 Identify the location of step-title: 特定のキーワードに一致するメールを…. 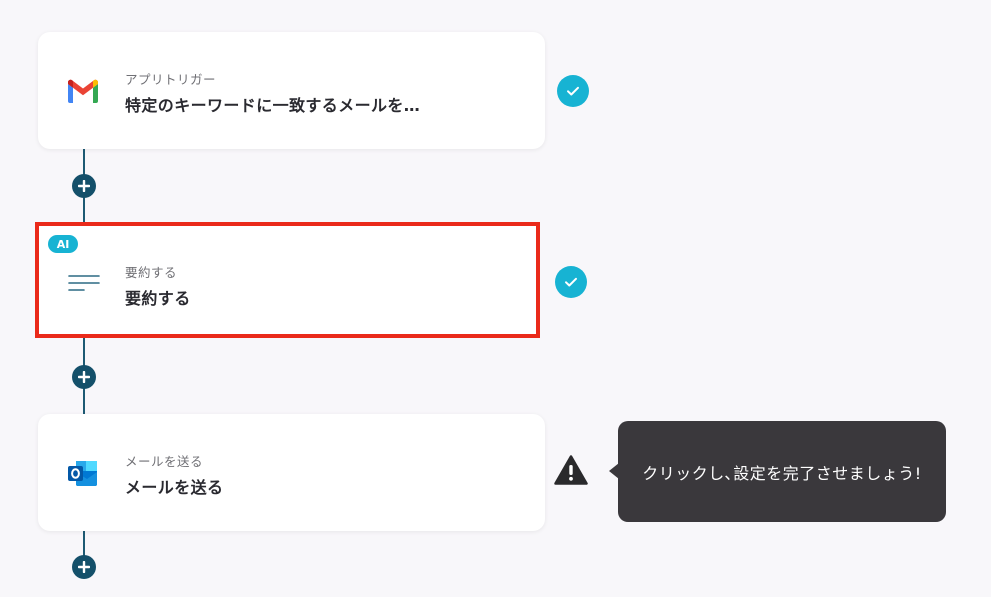
(273, 105).